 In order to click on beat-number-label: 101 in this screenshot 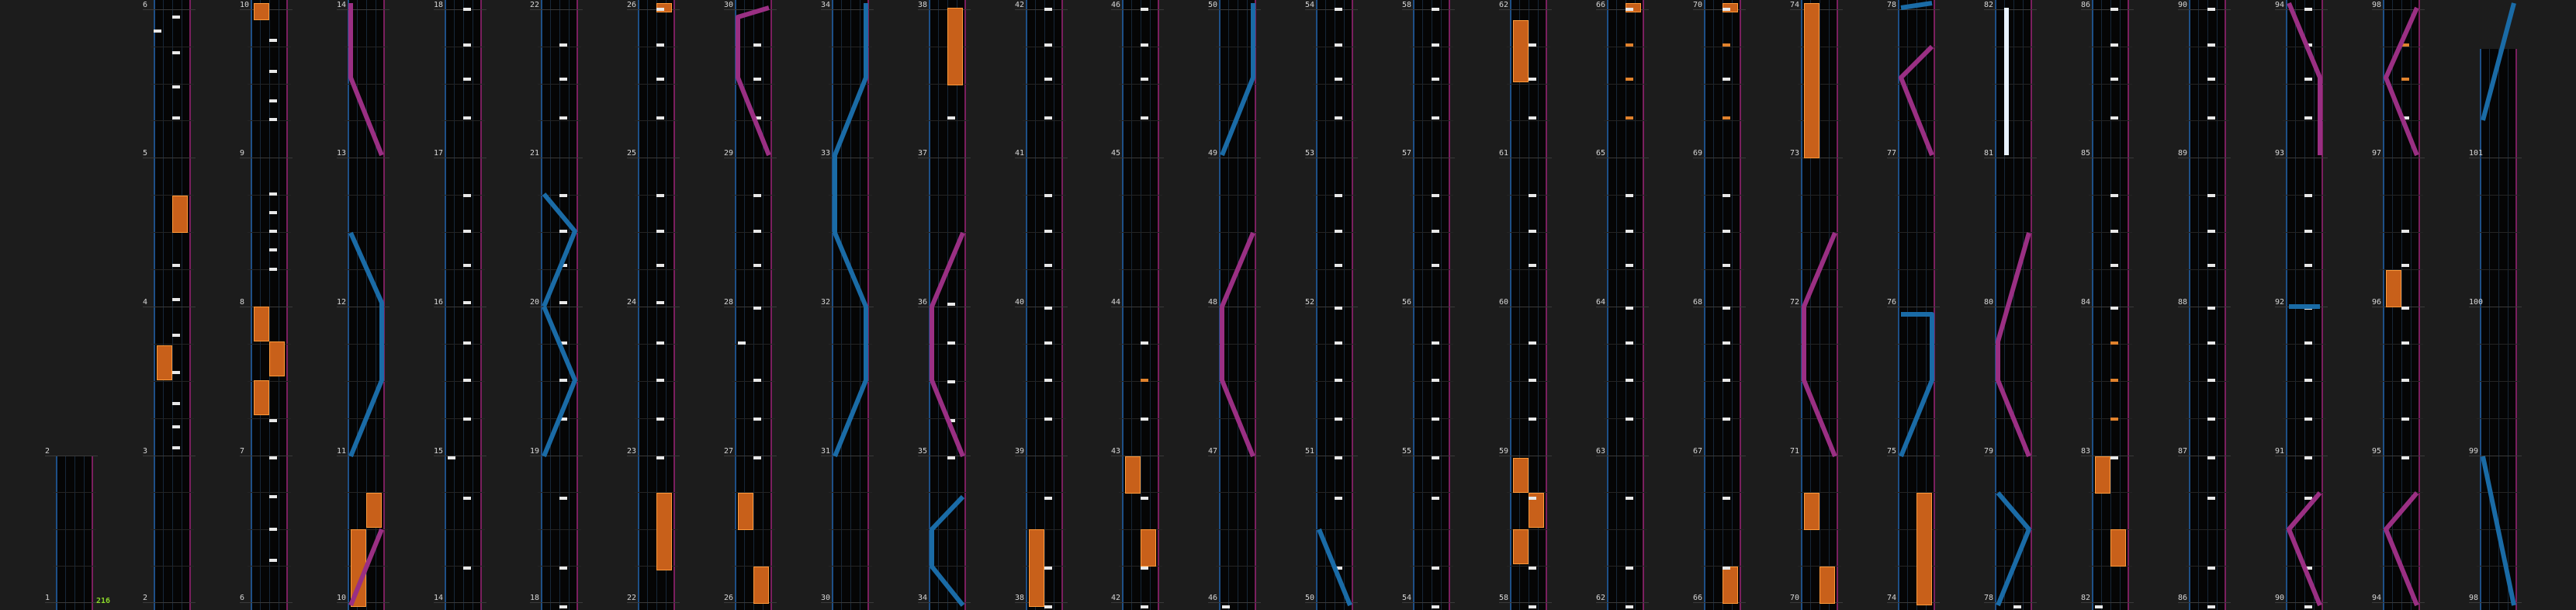, I will do `click(2476, 153)`.